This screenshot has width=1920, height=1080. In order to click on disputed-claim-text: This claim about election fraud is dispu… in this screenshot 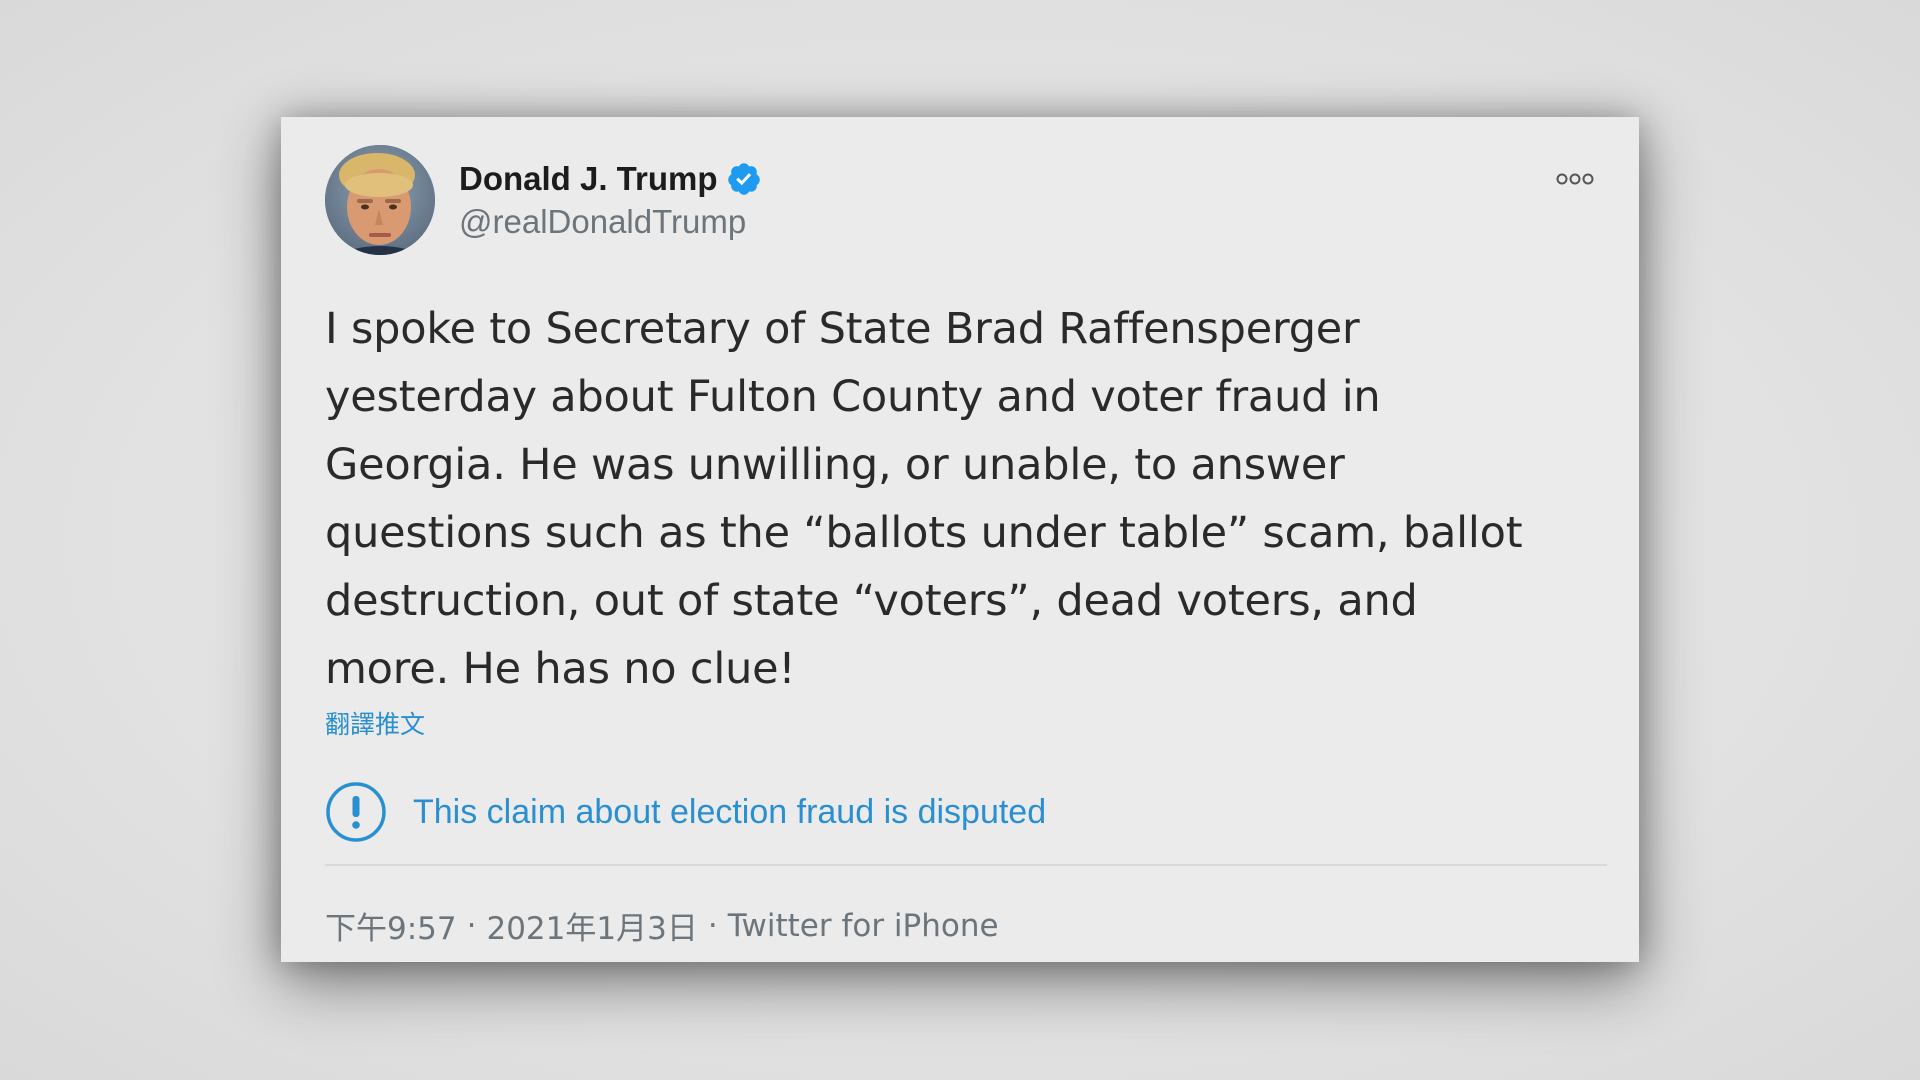, I will do `click(729, 812)`.